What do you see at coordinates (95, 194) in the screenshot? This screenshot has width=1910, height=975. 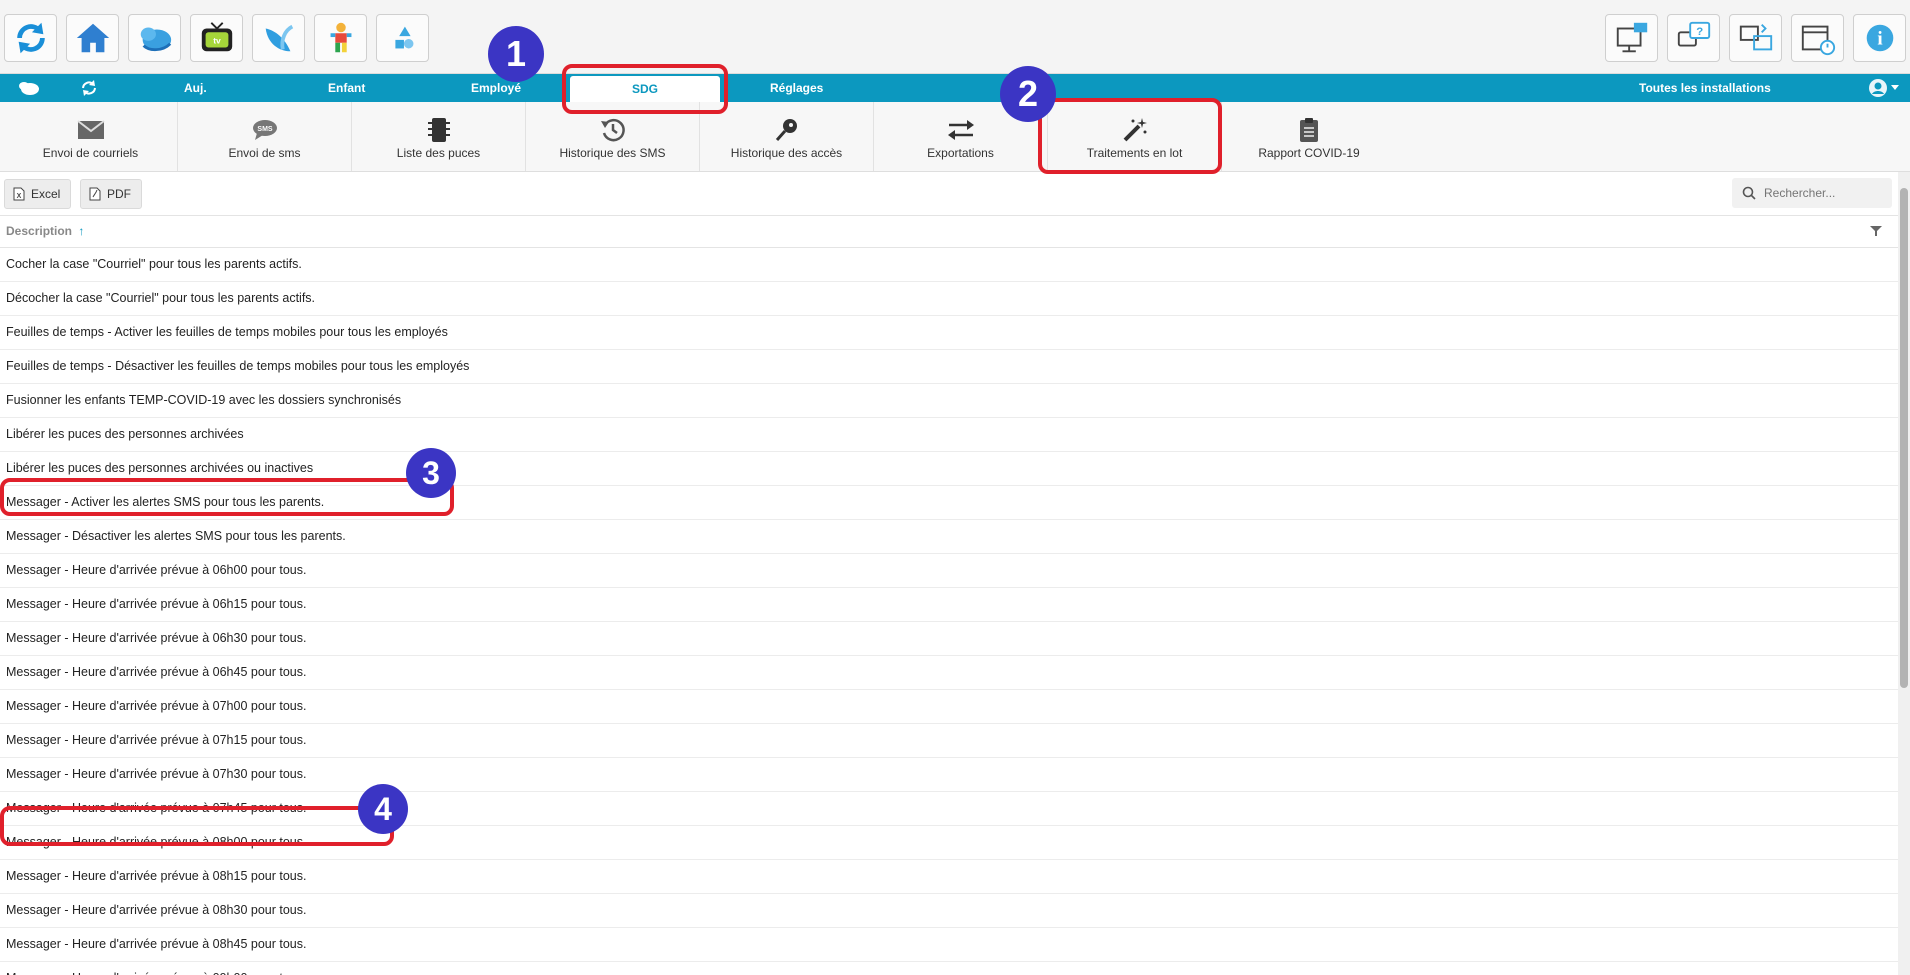 I see `pdf-file-icon` at bounding box center [95, 194].